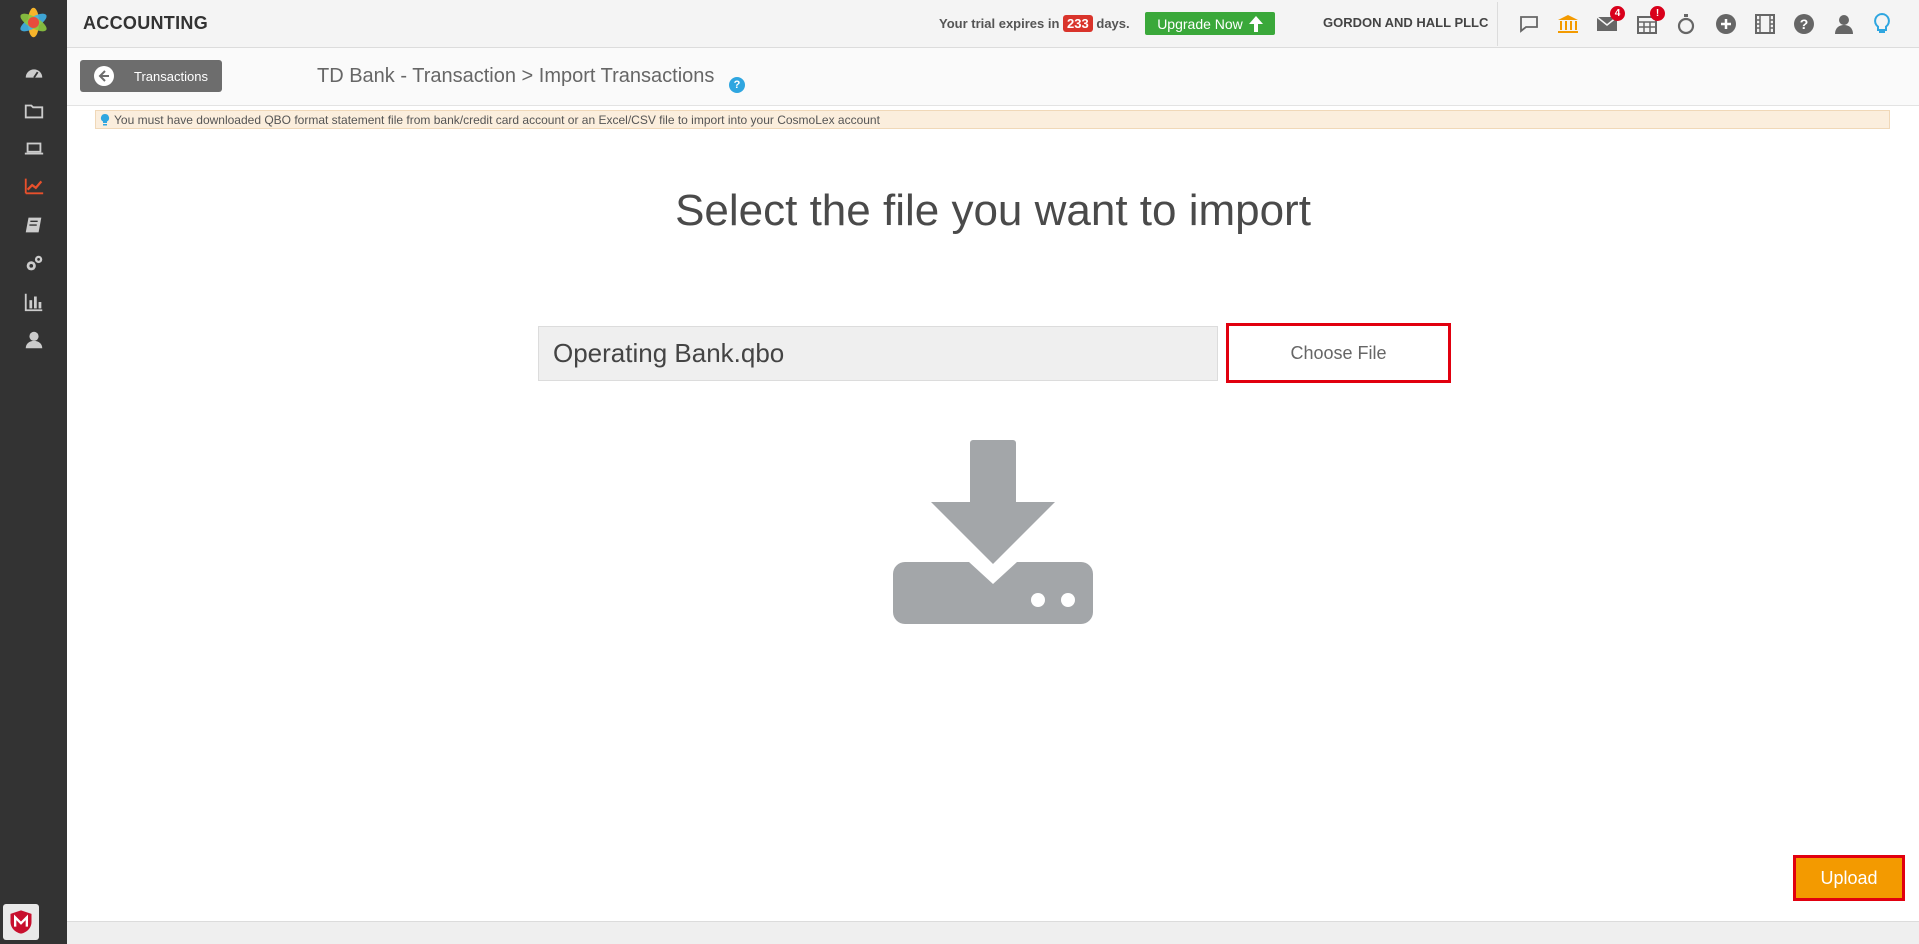 Image resolution: width=1919 pixels, height=944 pixels. Describe the element at coordinates (1649, 22) in the screenshot. I see `calendar-icon: !` at that location.